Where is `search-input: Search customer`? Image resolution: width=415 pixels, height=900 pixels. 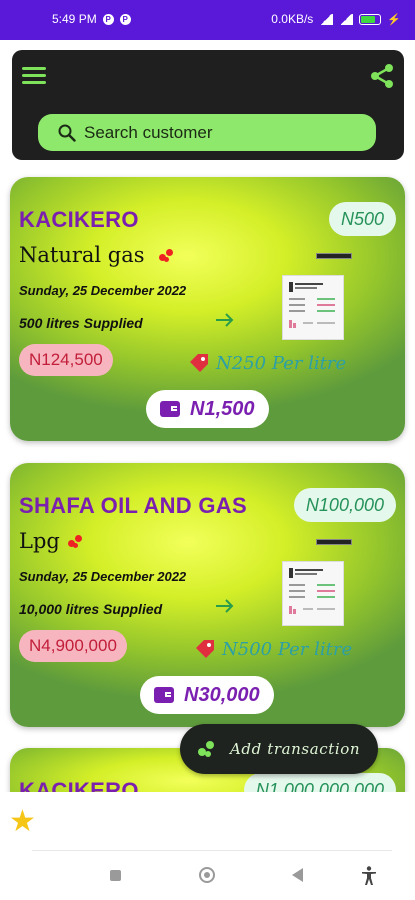 search-input: Search customer is located at coordinates (207, 132).